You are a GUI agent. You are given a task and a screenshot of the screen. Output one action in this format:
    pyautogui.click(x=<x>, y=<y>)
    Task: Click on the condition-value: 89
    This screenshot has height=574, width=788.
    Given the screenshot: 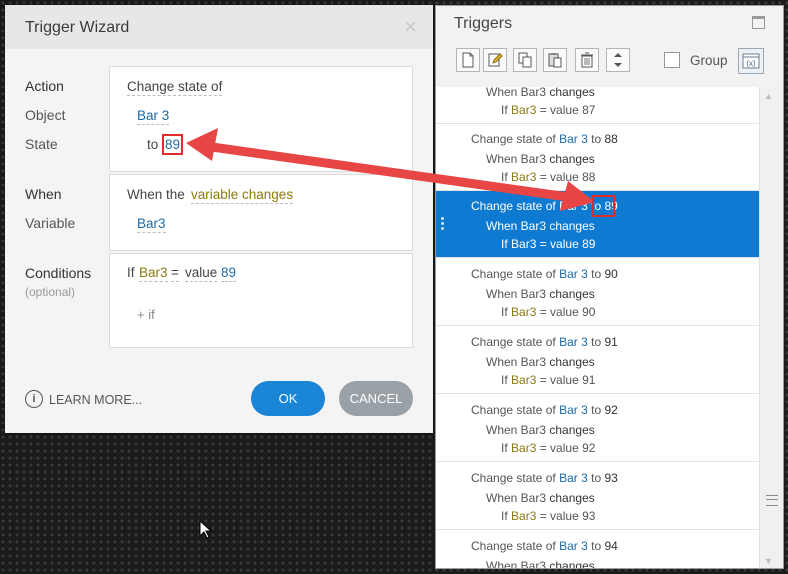 What is the action you would take?
    pyautogui.click(x=229, y=273)
    